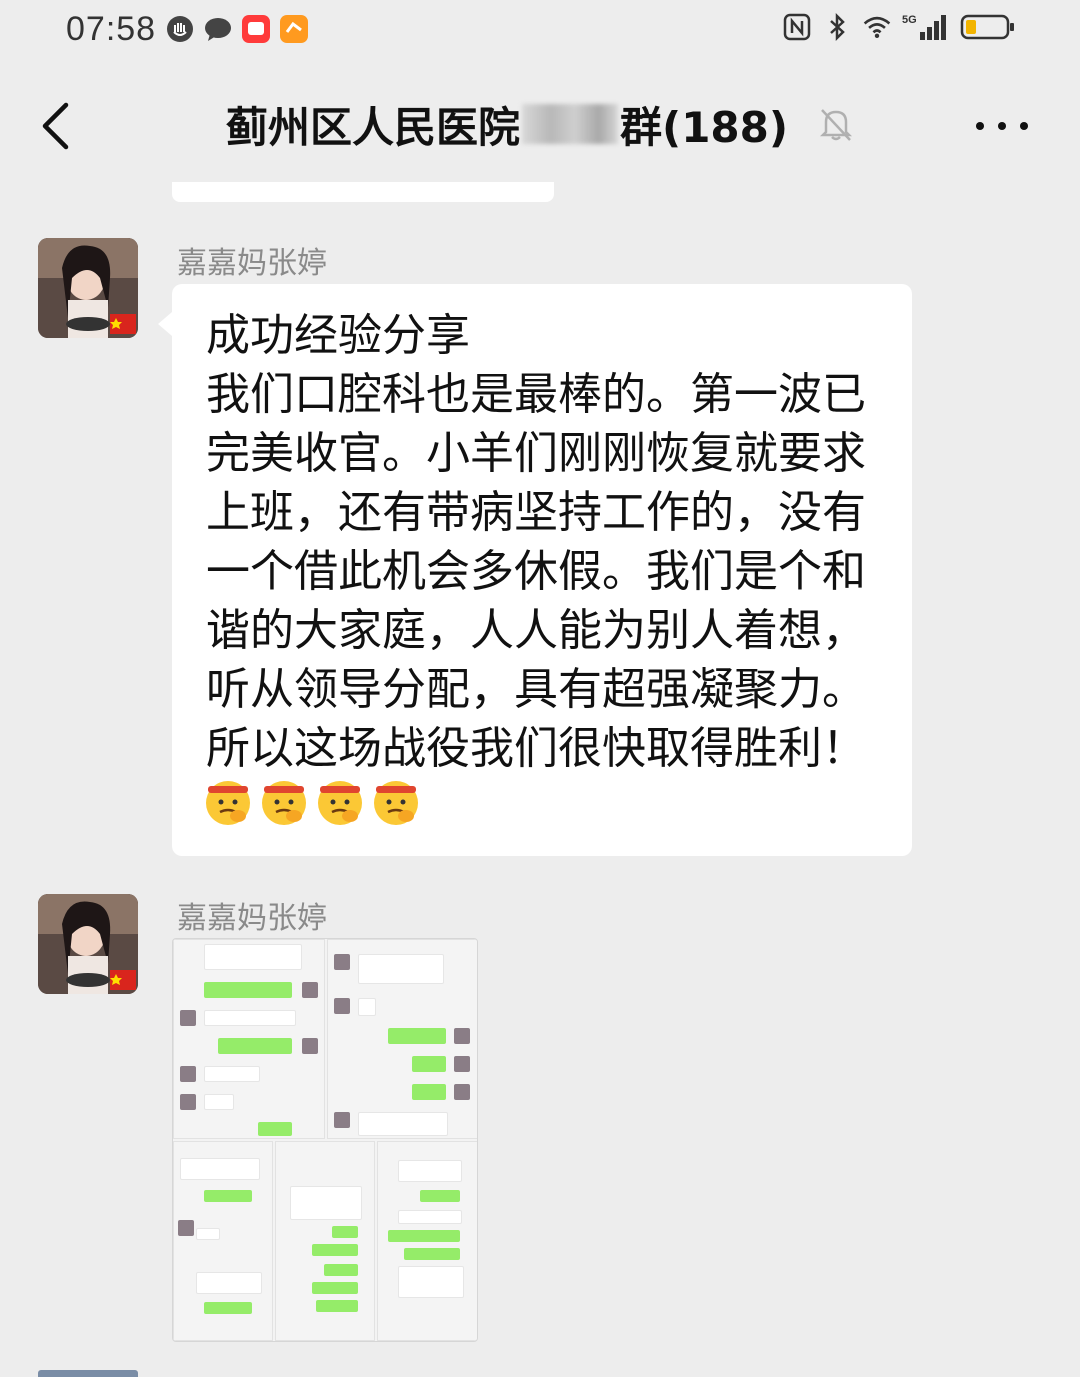 Image resolution: width=1080 pixels, height=1377 pixels. Describe the element at coordinates (926, 27) in the screenshot. I see `5g-signal-icon: 5G` at that location.